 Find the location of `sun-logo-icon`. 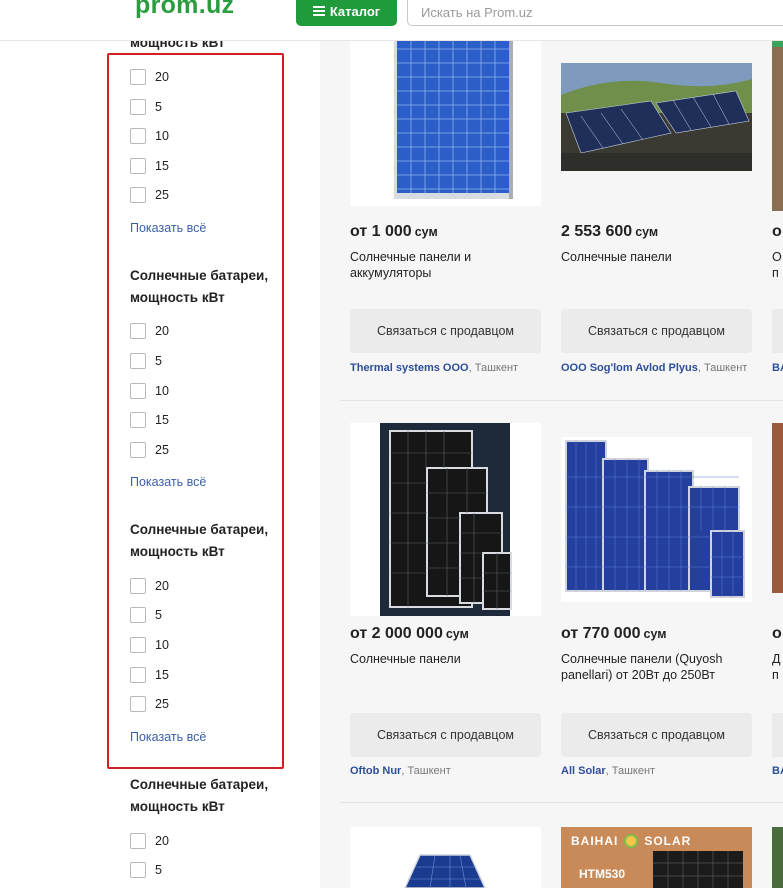

sun-logo-icon is located at coordinates (631, 841).